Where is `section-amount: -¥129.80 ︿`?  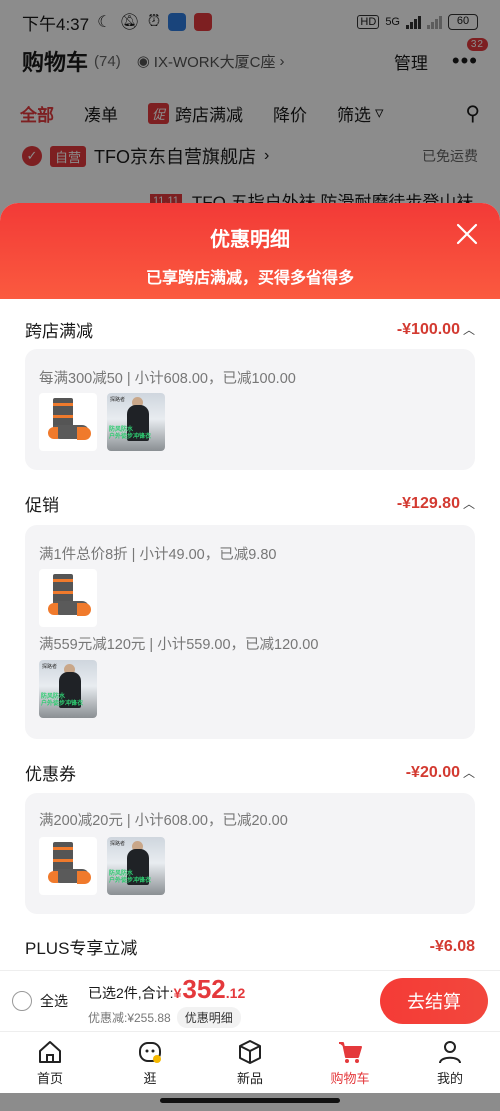
section-amount: -¥129.80 ︿ is located at coordinates (436, 504).